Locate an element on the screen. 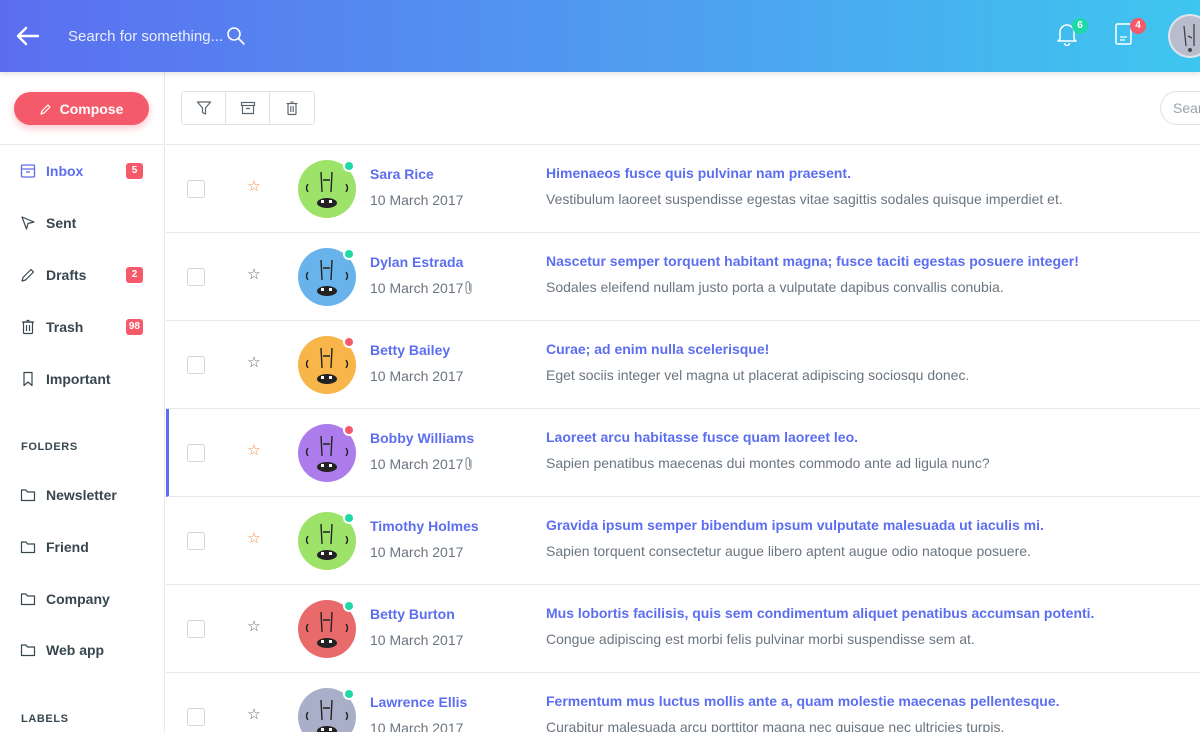  sidebar-item-important: Important is located at coordinates (85, 379).